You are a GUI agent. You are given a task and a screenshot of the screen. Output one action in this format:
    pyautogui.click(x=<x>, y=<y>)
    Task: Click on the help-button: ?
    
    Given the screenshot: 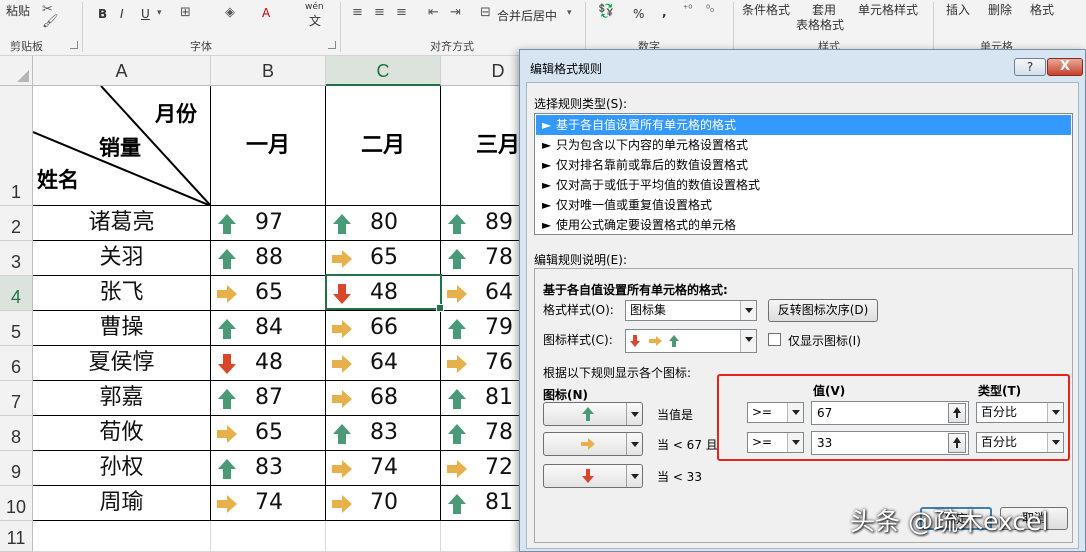 What is the action you would take?
    pyautogui.click(x=1030, y=67)
    